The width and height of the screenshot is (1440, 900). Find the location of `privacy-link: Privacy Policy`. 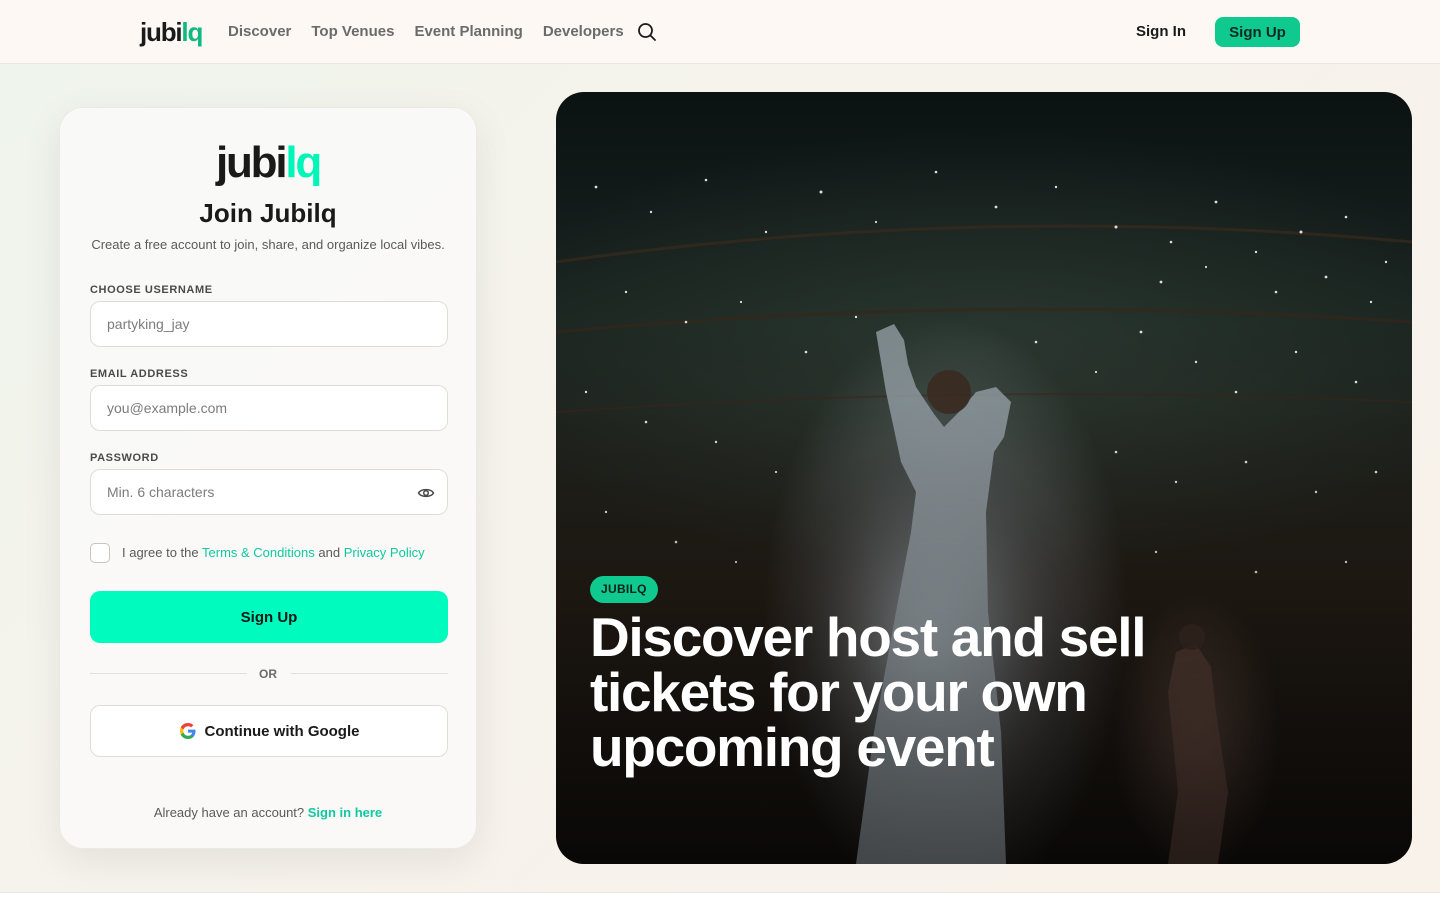

privacy-link: Privacy Policy is located at coordinates (384, 552).